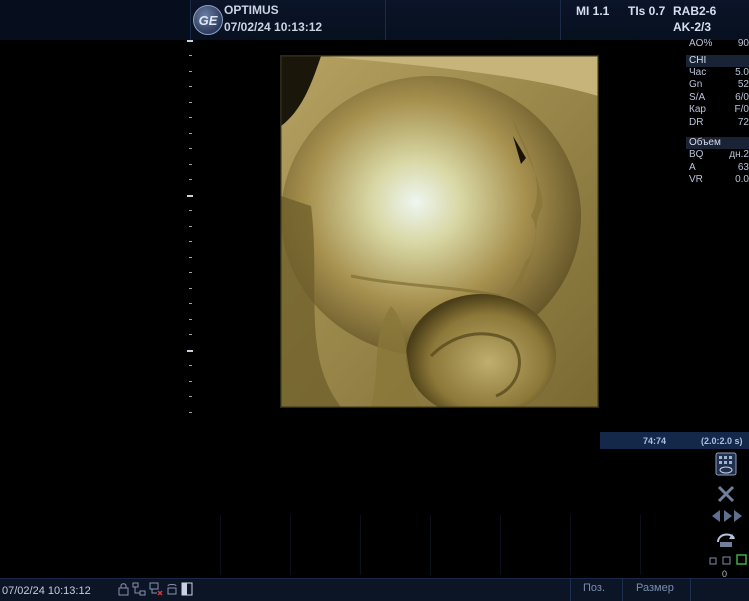 The width and height of the screenshot is (749, 601). I want to click on layout-boxes-icon, so click(727, 560).